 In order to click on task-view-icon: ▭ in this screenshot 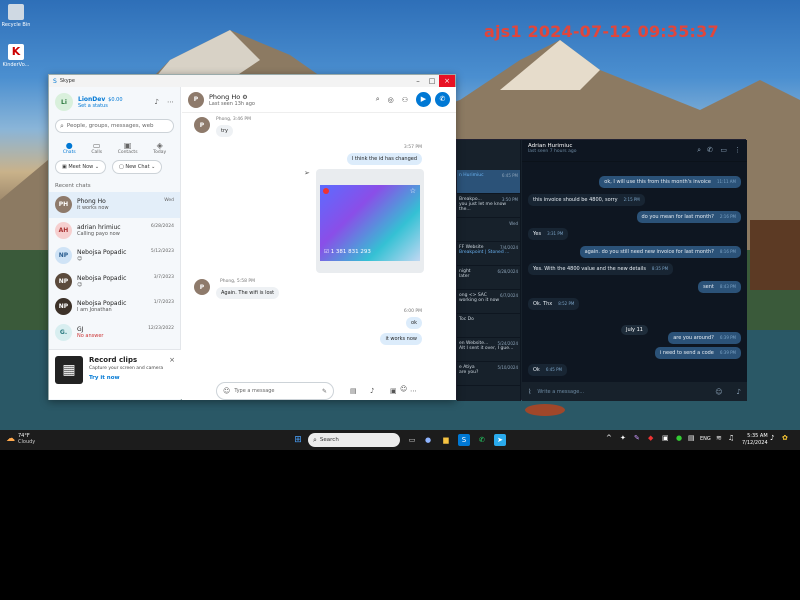, I will do `click(412, 440)`.